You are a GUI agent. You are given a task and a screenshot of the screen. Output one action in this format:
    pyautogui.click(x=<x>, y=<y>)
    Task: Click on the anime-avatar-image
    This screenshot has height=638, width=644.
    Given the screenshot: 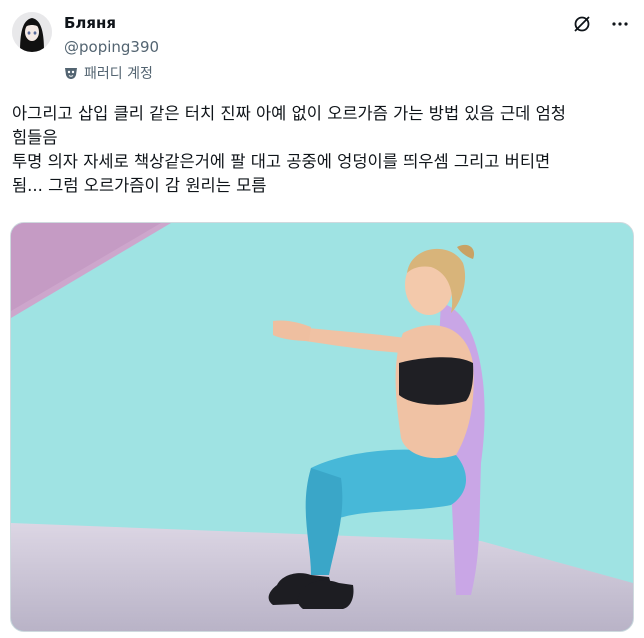 What is the action you would take?
    pyautogui.click(x=32, y=32)
    